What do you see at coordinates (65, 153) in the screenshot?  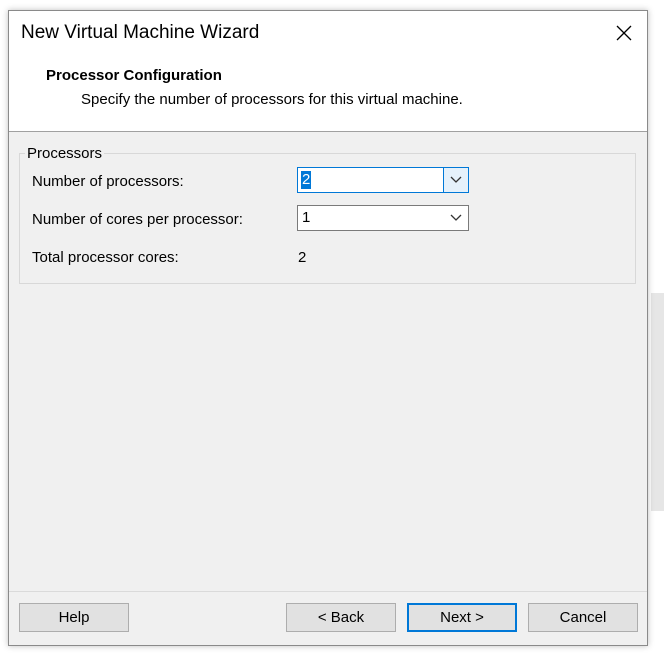 I see `processors-group-label: Processors` at bounding box center [65, 153].